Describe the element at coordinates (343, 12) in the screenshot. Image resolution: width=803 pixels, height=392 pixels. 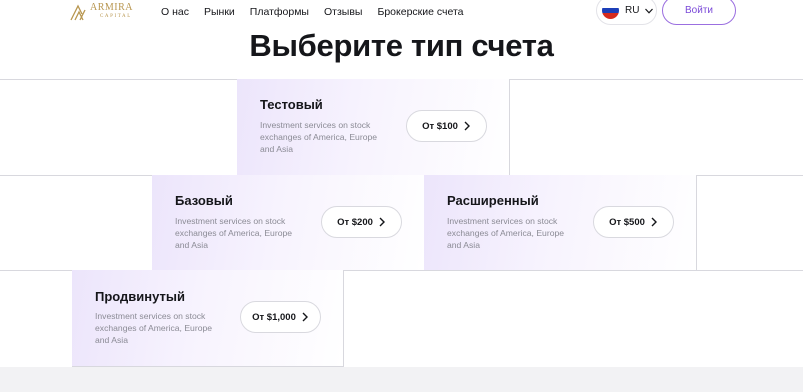
I see `nav-item-reviews: Отзывы` at that location.